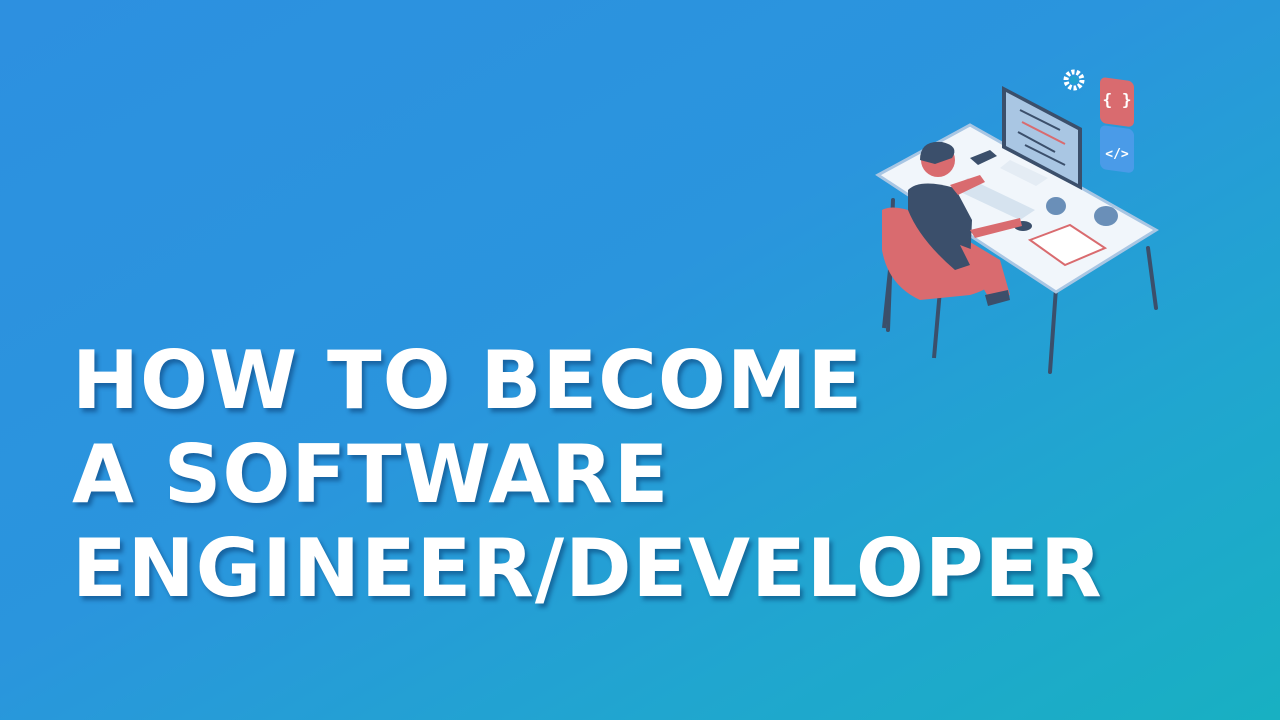  Describe the element at coordinates (1017, 221) in the screenshot. I see `developer-illustration: { } </>` at that location.